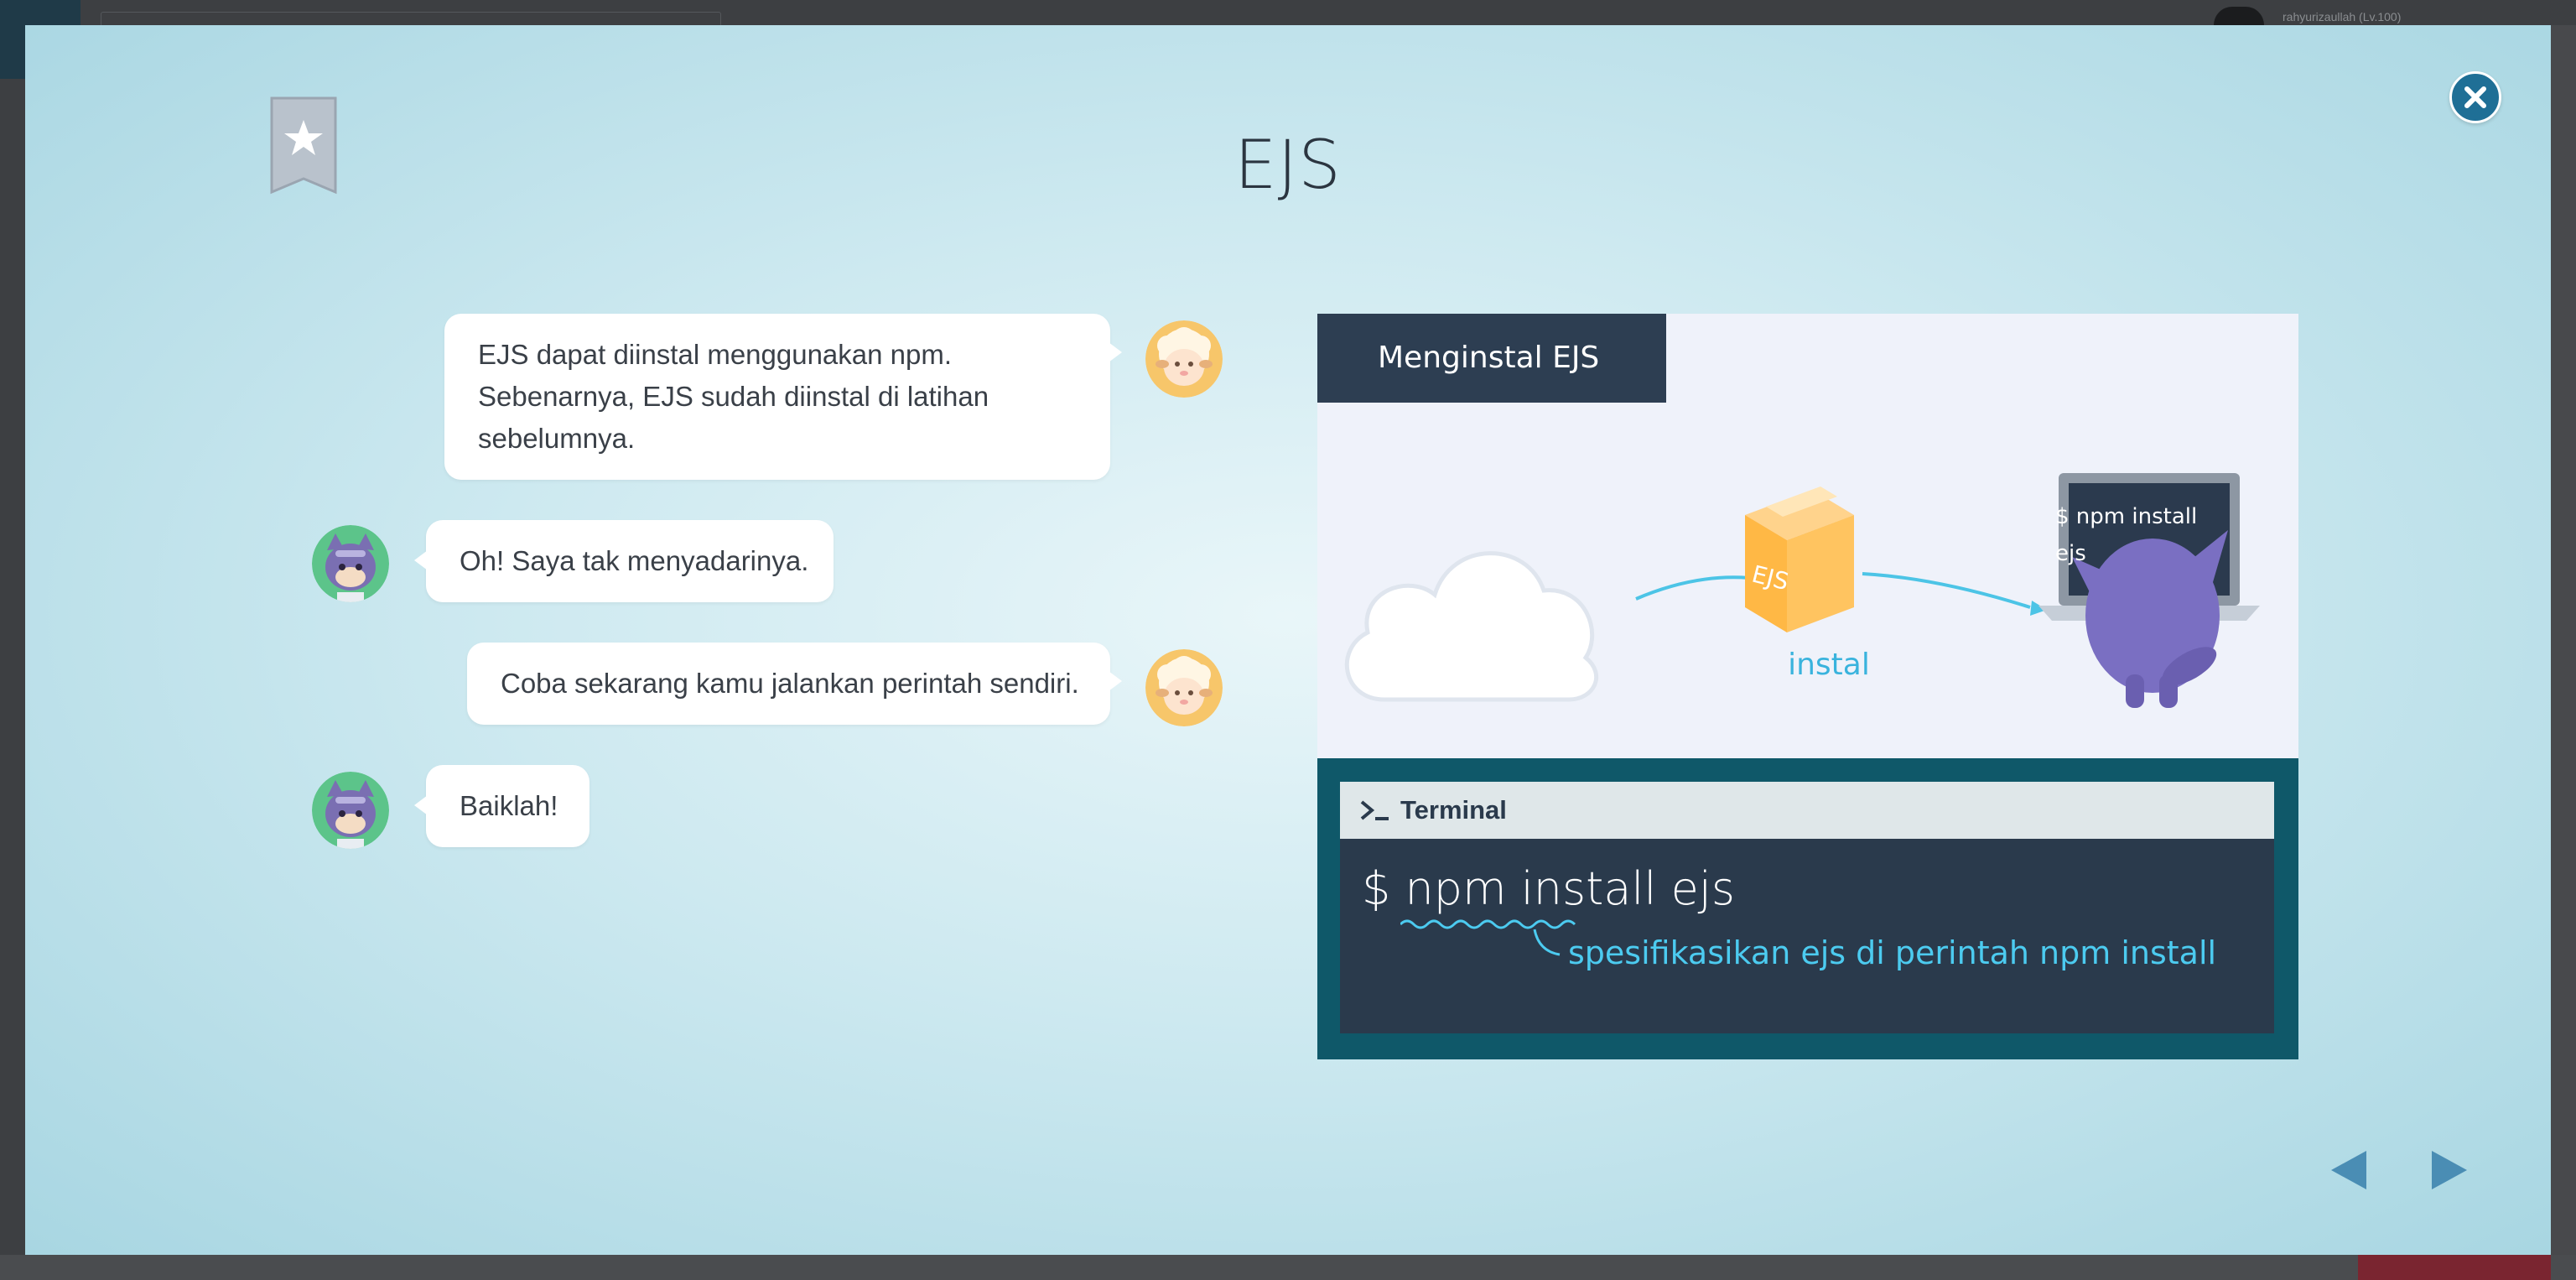 This screenshot has height=1280, width=2576. I want to click on arrow-right-icon, so click(2449, 1170).